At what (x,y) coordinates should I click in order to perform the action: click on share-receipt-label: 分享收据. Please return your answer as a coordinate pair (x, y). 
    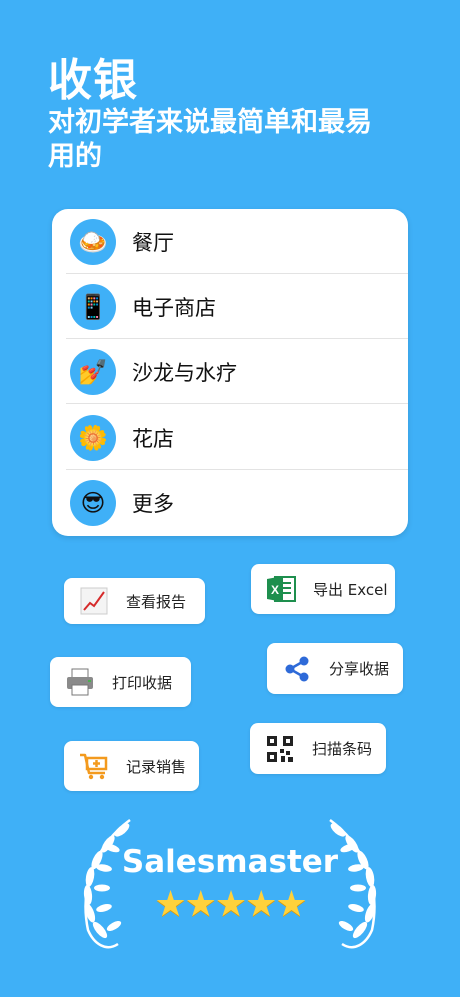
    Looking at the image, I should click on (359, 669).